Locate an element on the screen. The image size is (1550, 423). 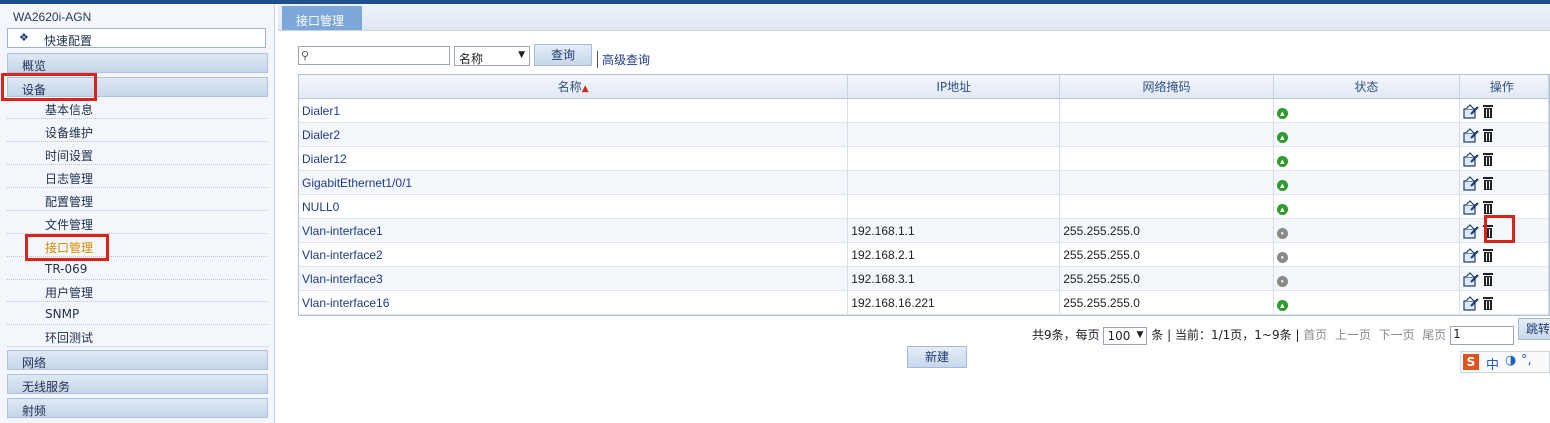
sidebar-item-tr069: TR-069 is located at coordinates (137, 269).